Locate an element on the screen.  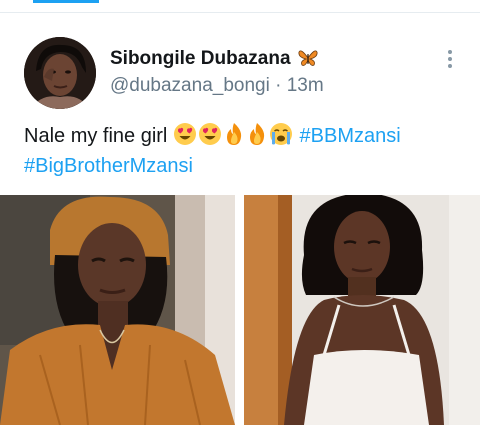
hashtag-bbmzansi: #BBMzansi is located at coordinates (350, 136).